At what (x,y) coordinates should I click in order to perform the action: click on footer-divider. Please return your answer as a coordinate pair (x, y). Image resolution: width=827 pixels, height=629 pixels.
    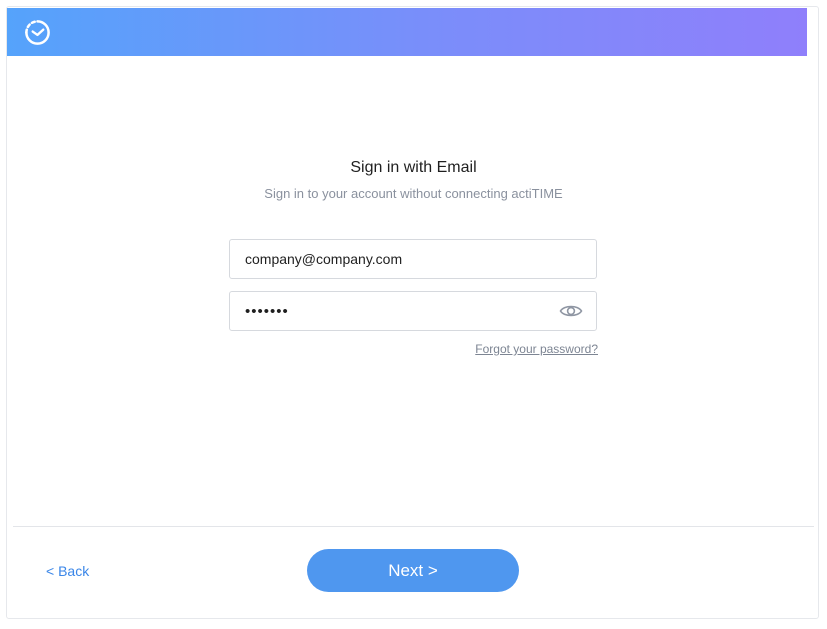
    Looking at the image, I should click on (413, 526).